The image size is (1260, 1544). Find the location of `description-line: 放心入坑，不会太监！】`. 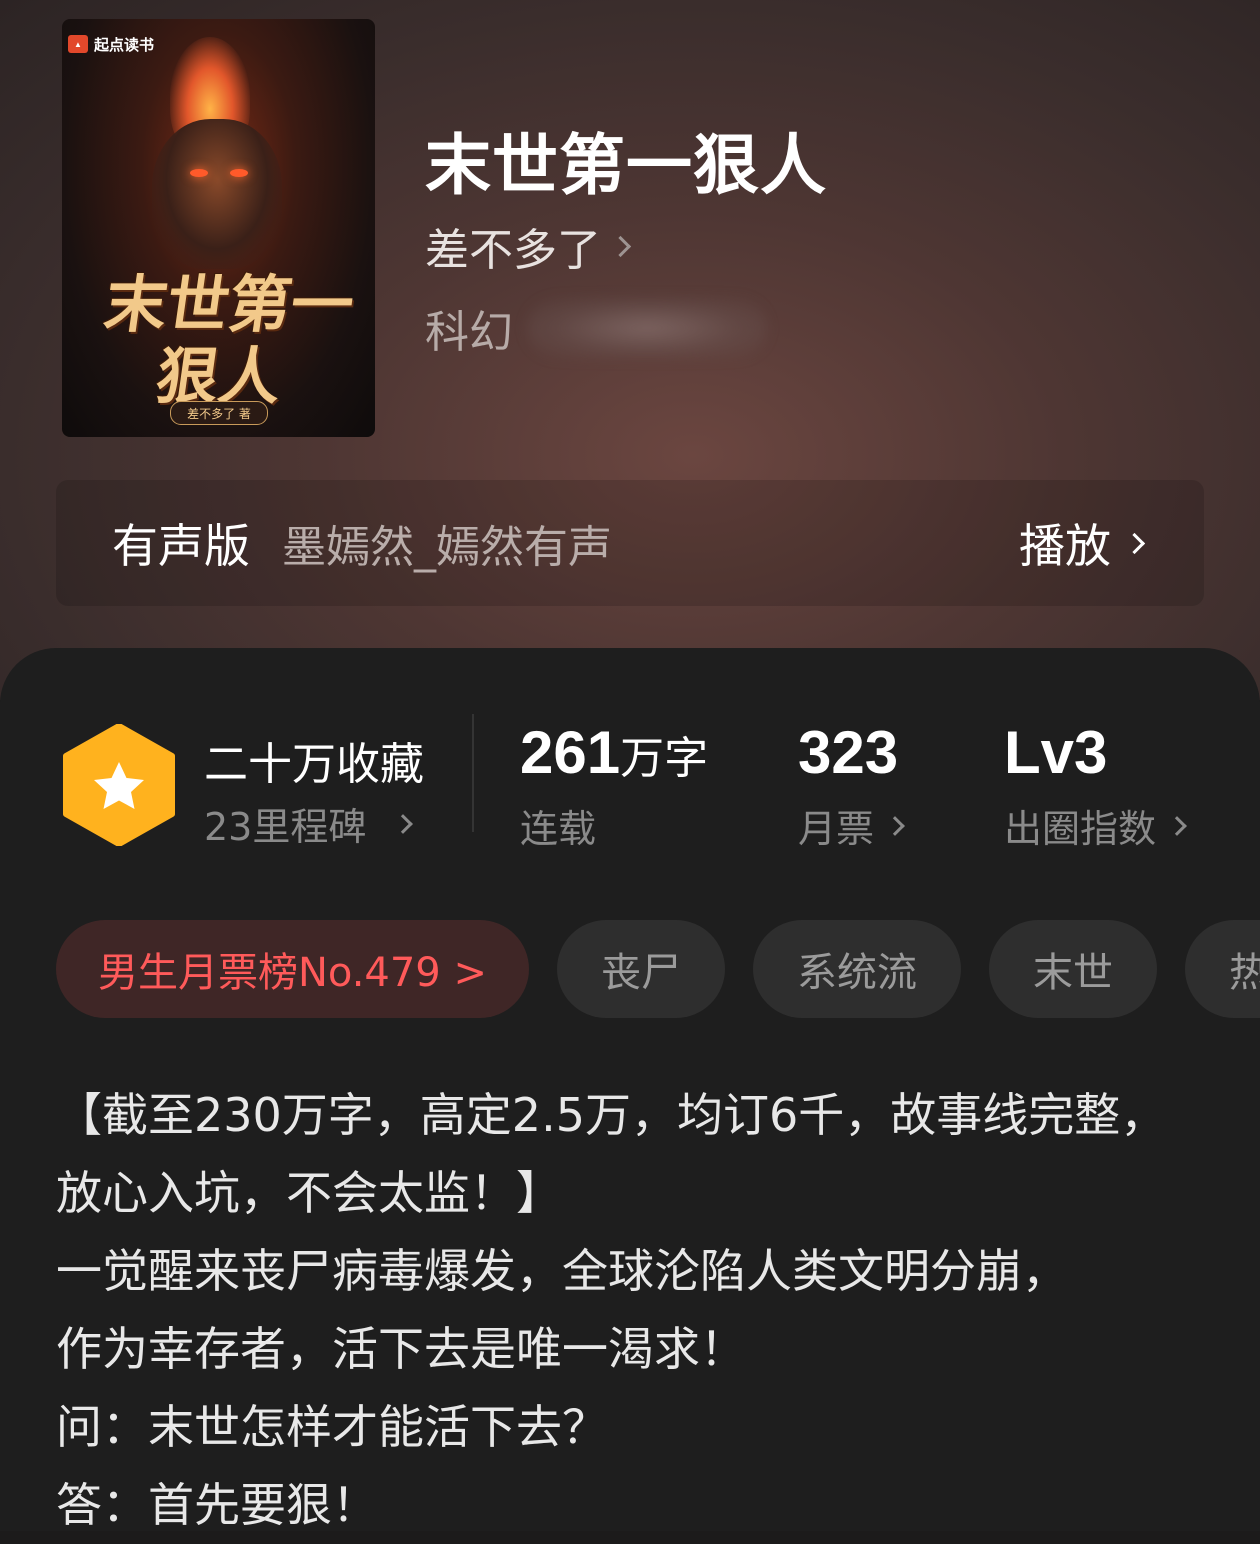

description-line: 放心入坑，不会太监！】 is located at coordinates (309, 1193).